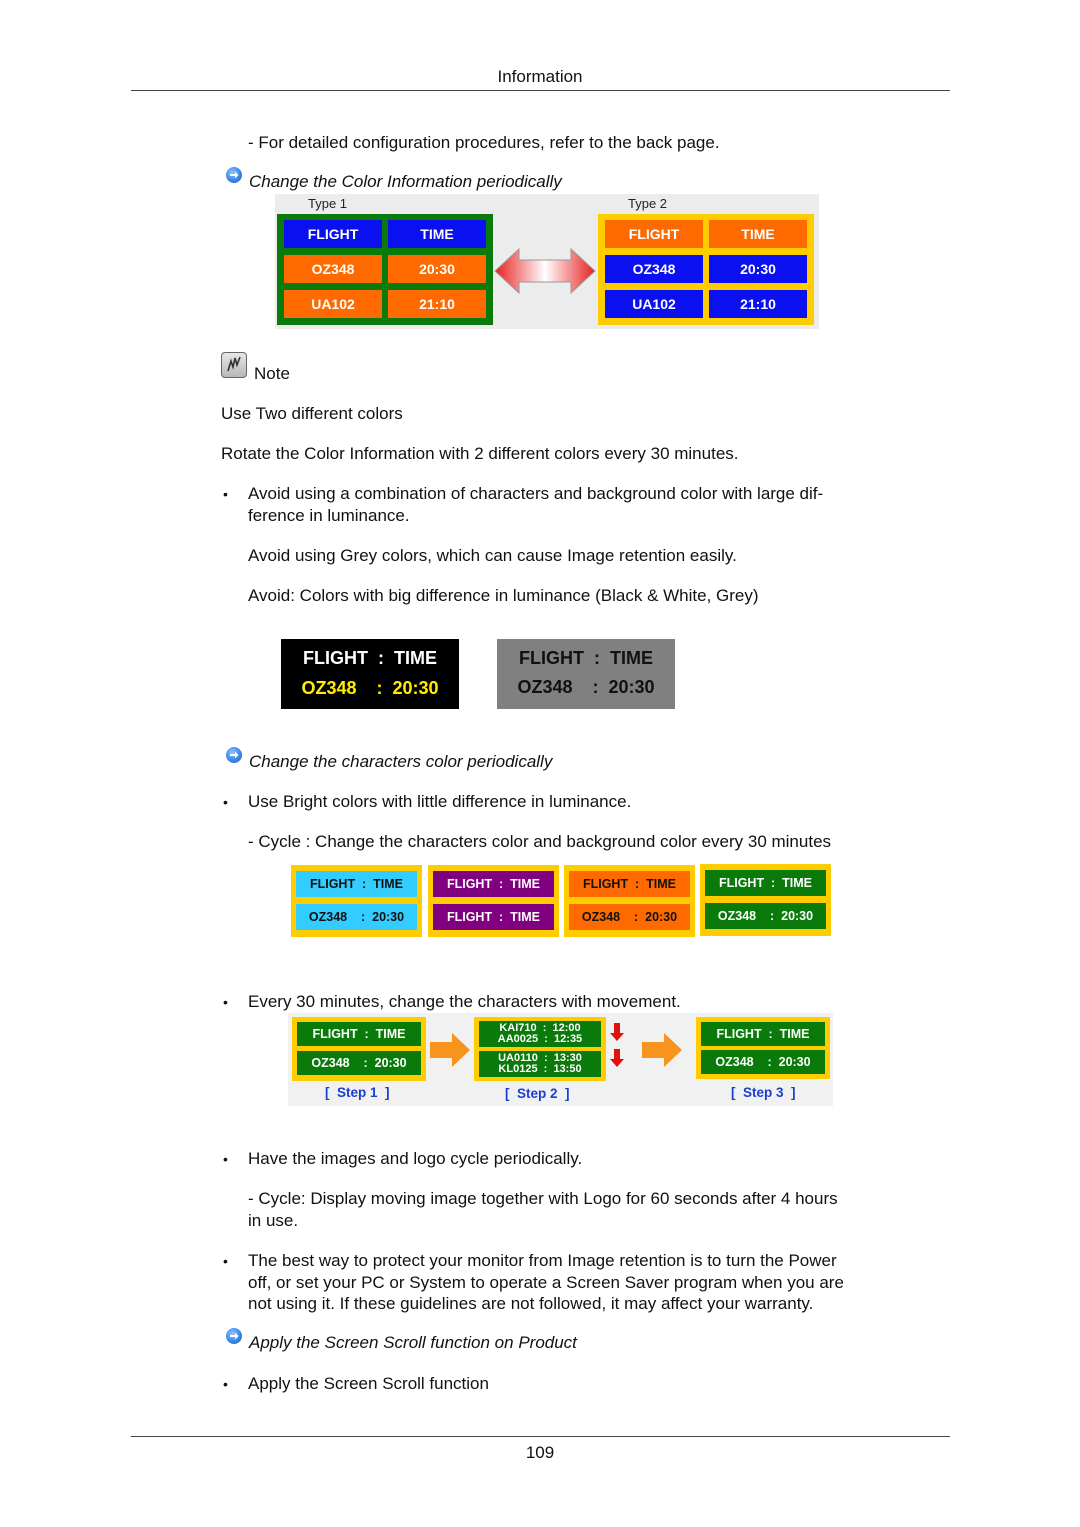 Image resolution: width=1080 pixels, height=1527 pixels. What do you see at coordinates (545, 271) in the screenshot?
I see `double-arrow-icon` at bounding box center [545, 271].